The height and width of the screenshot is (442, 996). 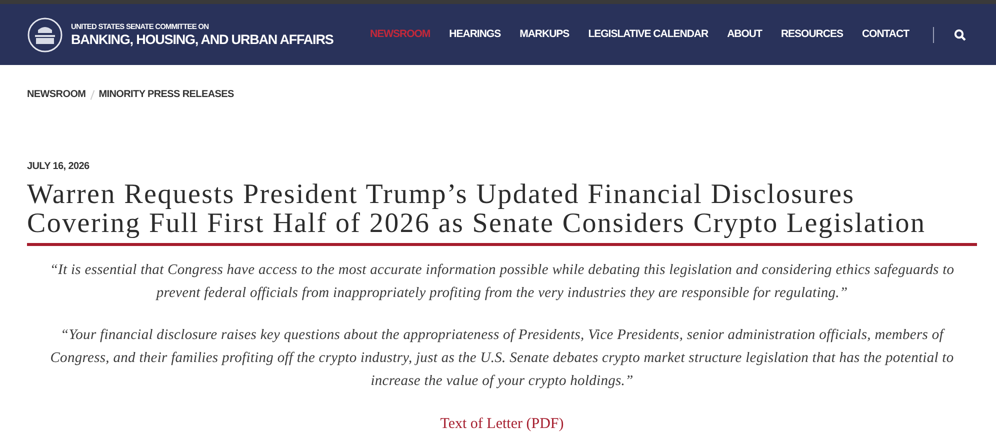 I want to click on search-icon, so click(x=960, y=34).